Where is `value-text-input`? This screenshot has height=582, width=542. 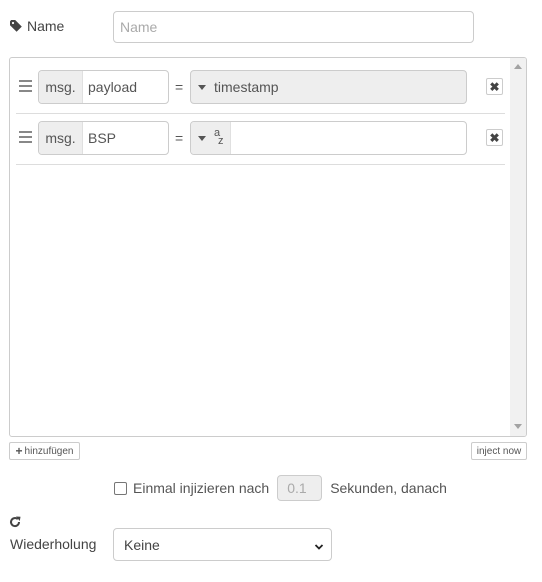 value-text-input is located at coordinates (348, 138).